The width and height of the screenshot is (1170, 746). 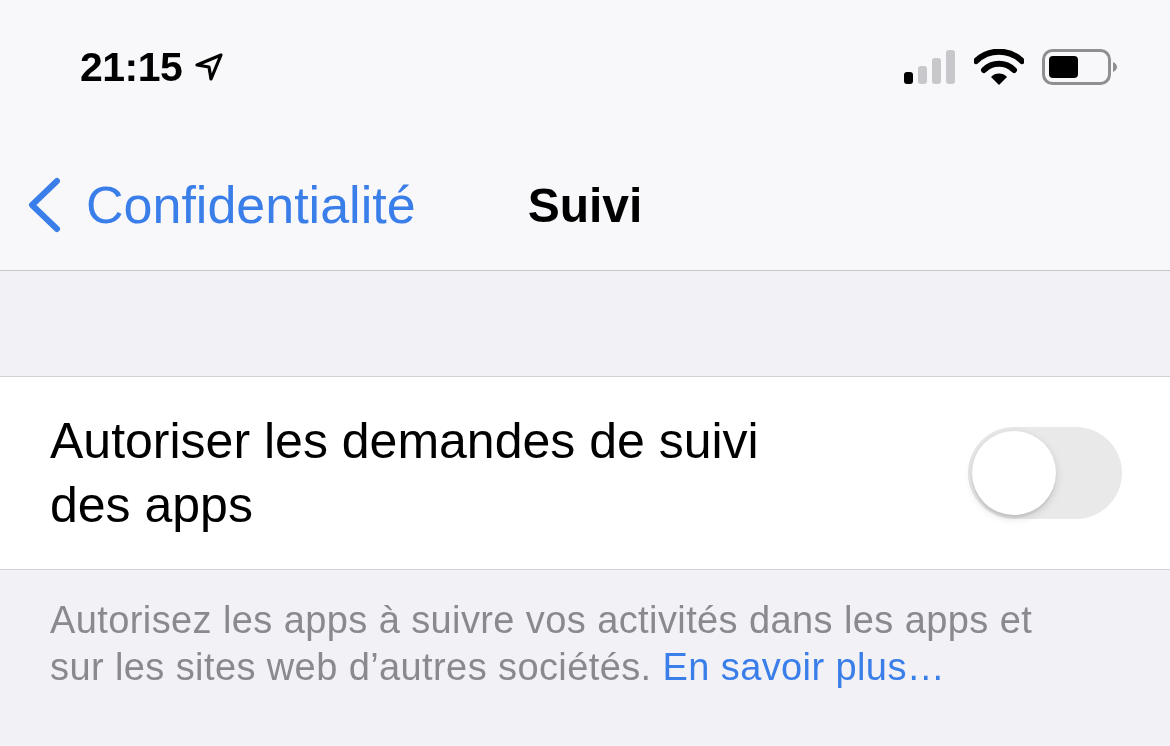 What do you see at coordinates (999, 67) in the screenshot?
I see `wifi-icon` at bounding box center [999, 67].